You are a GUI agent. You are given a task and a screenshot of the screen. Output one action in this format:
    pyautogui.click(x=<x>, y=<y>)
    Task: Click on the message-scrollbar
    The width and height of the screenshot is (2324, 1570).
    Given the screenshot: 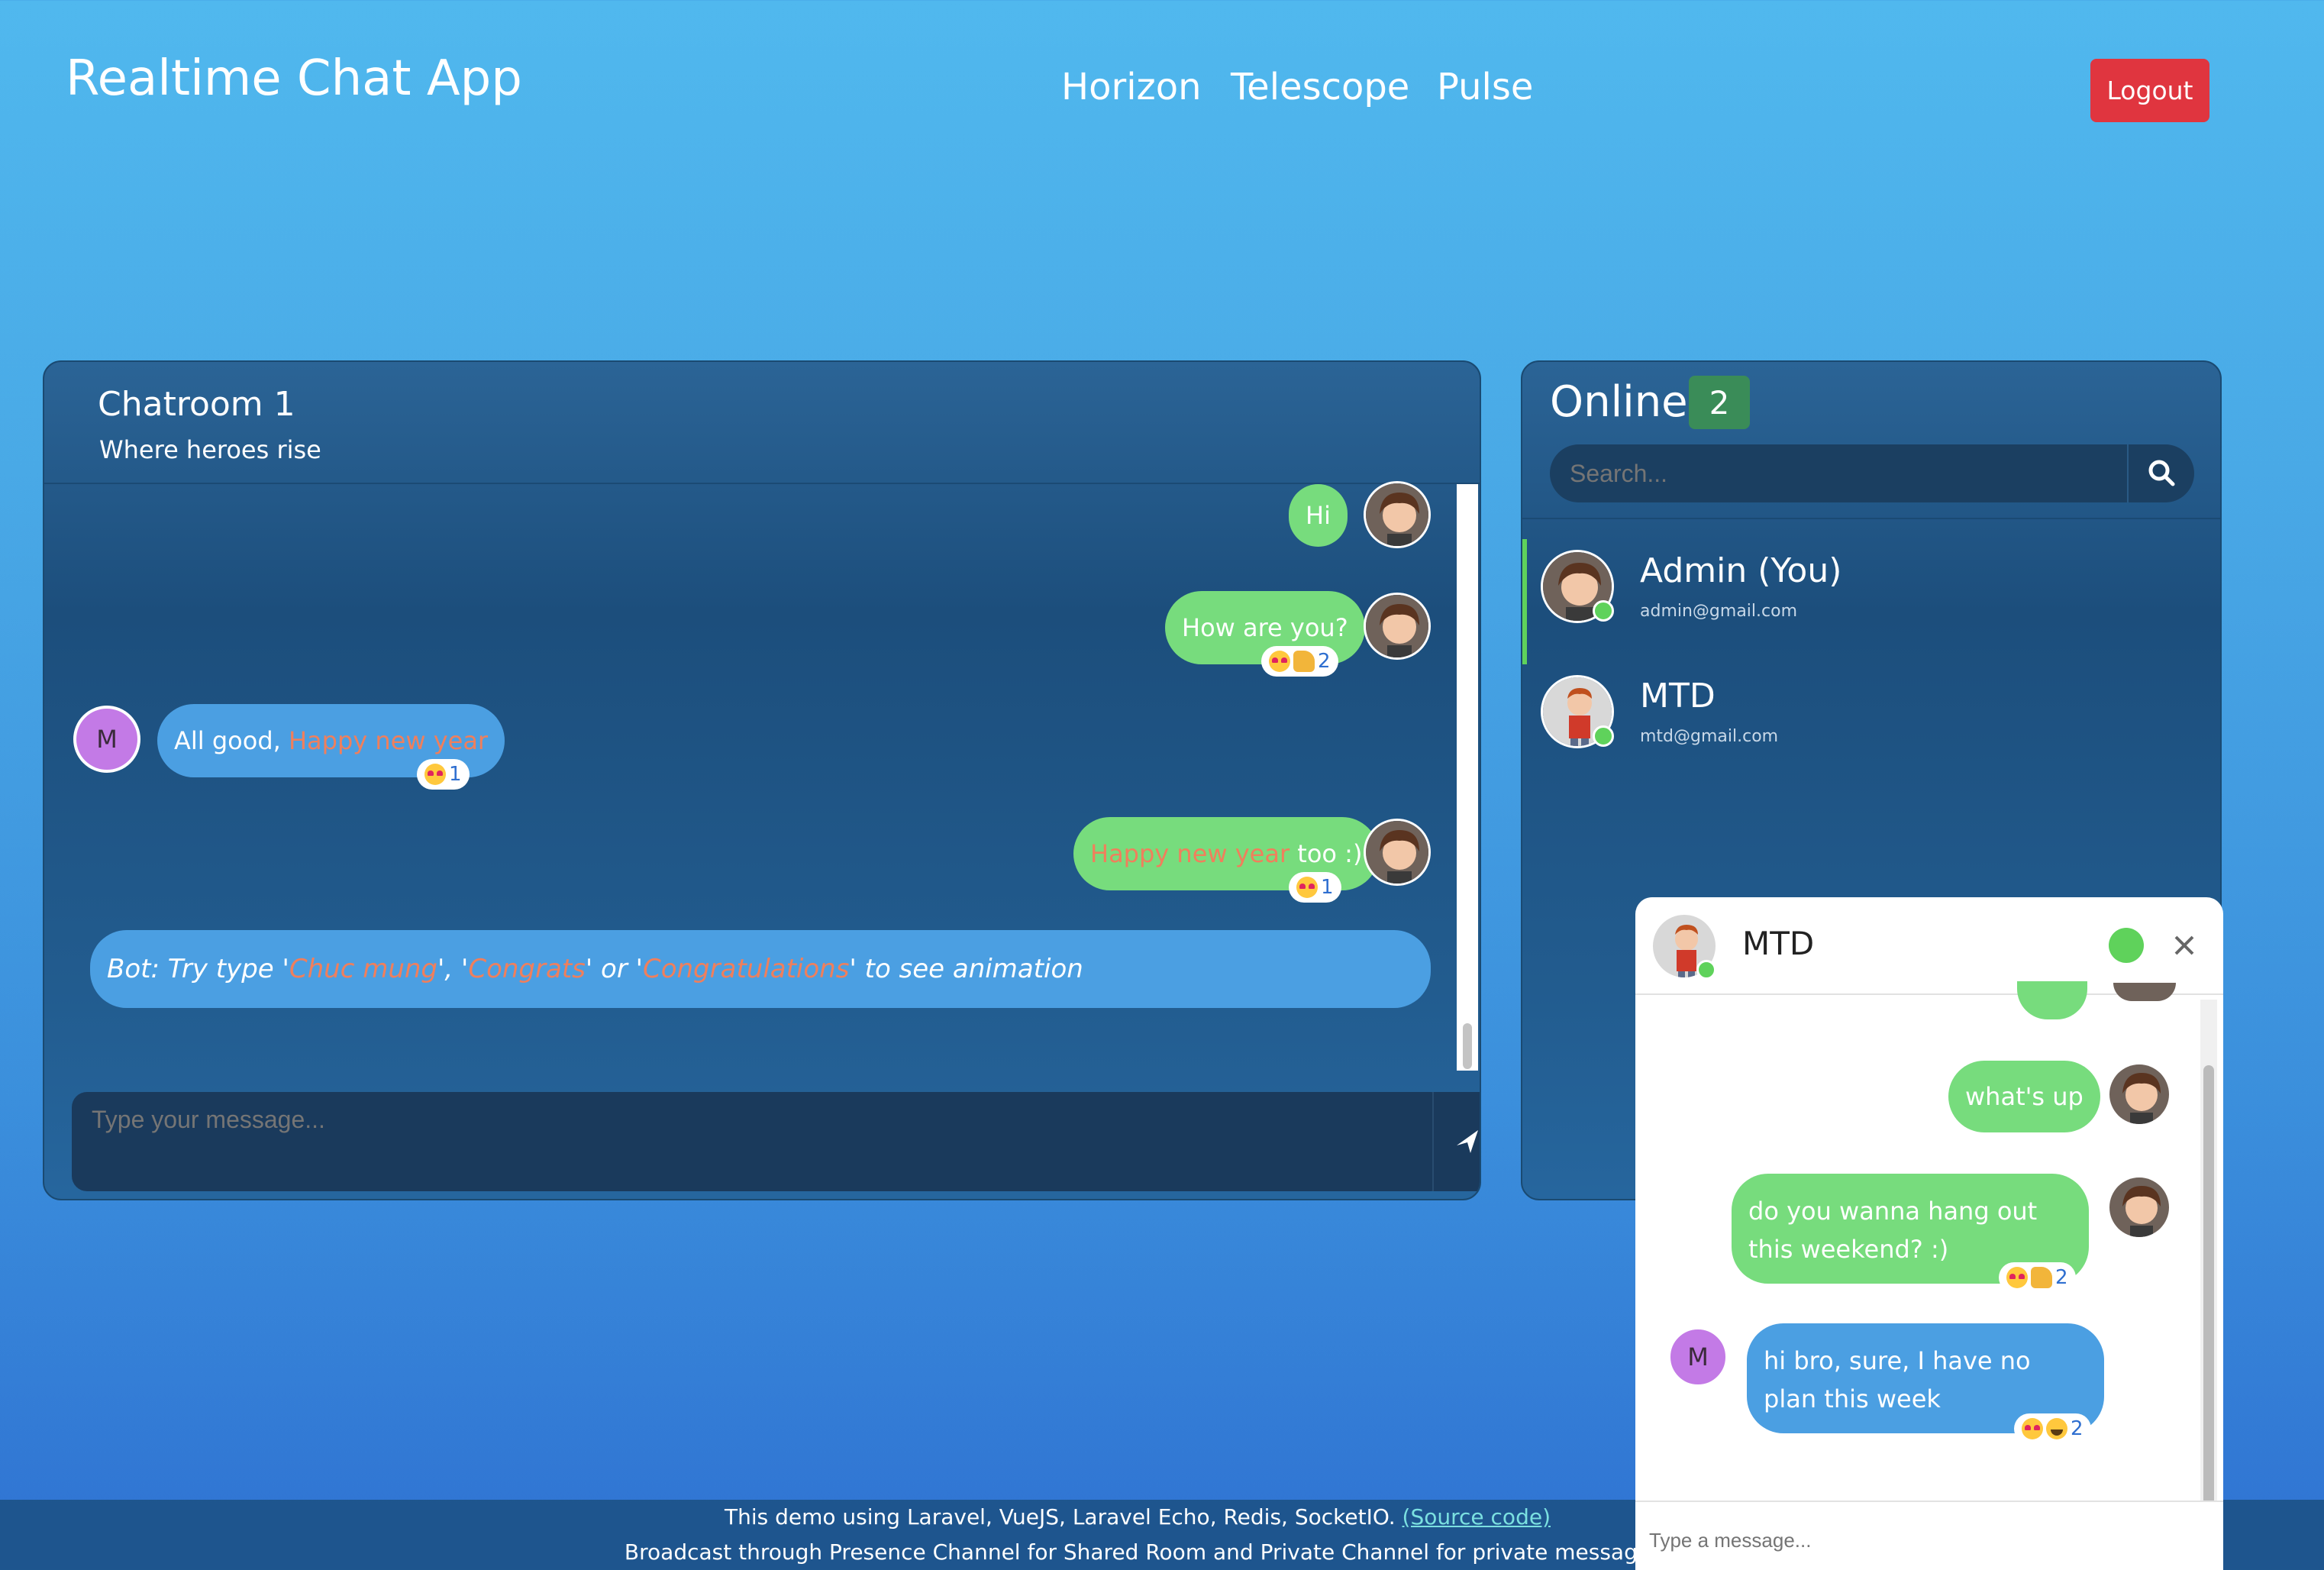 What is the action you would take?
    pyautogui.click(x=1467, y=777)
    